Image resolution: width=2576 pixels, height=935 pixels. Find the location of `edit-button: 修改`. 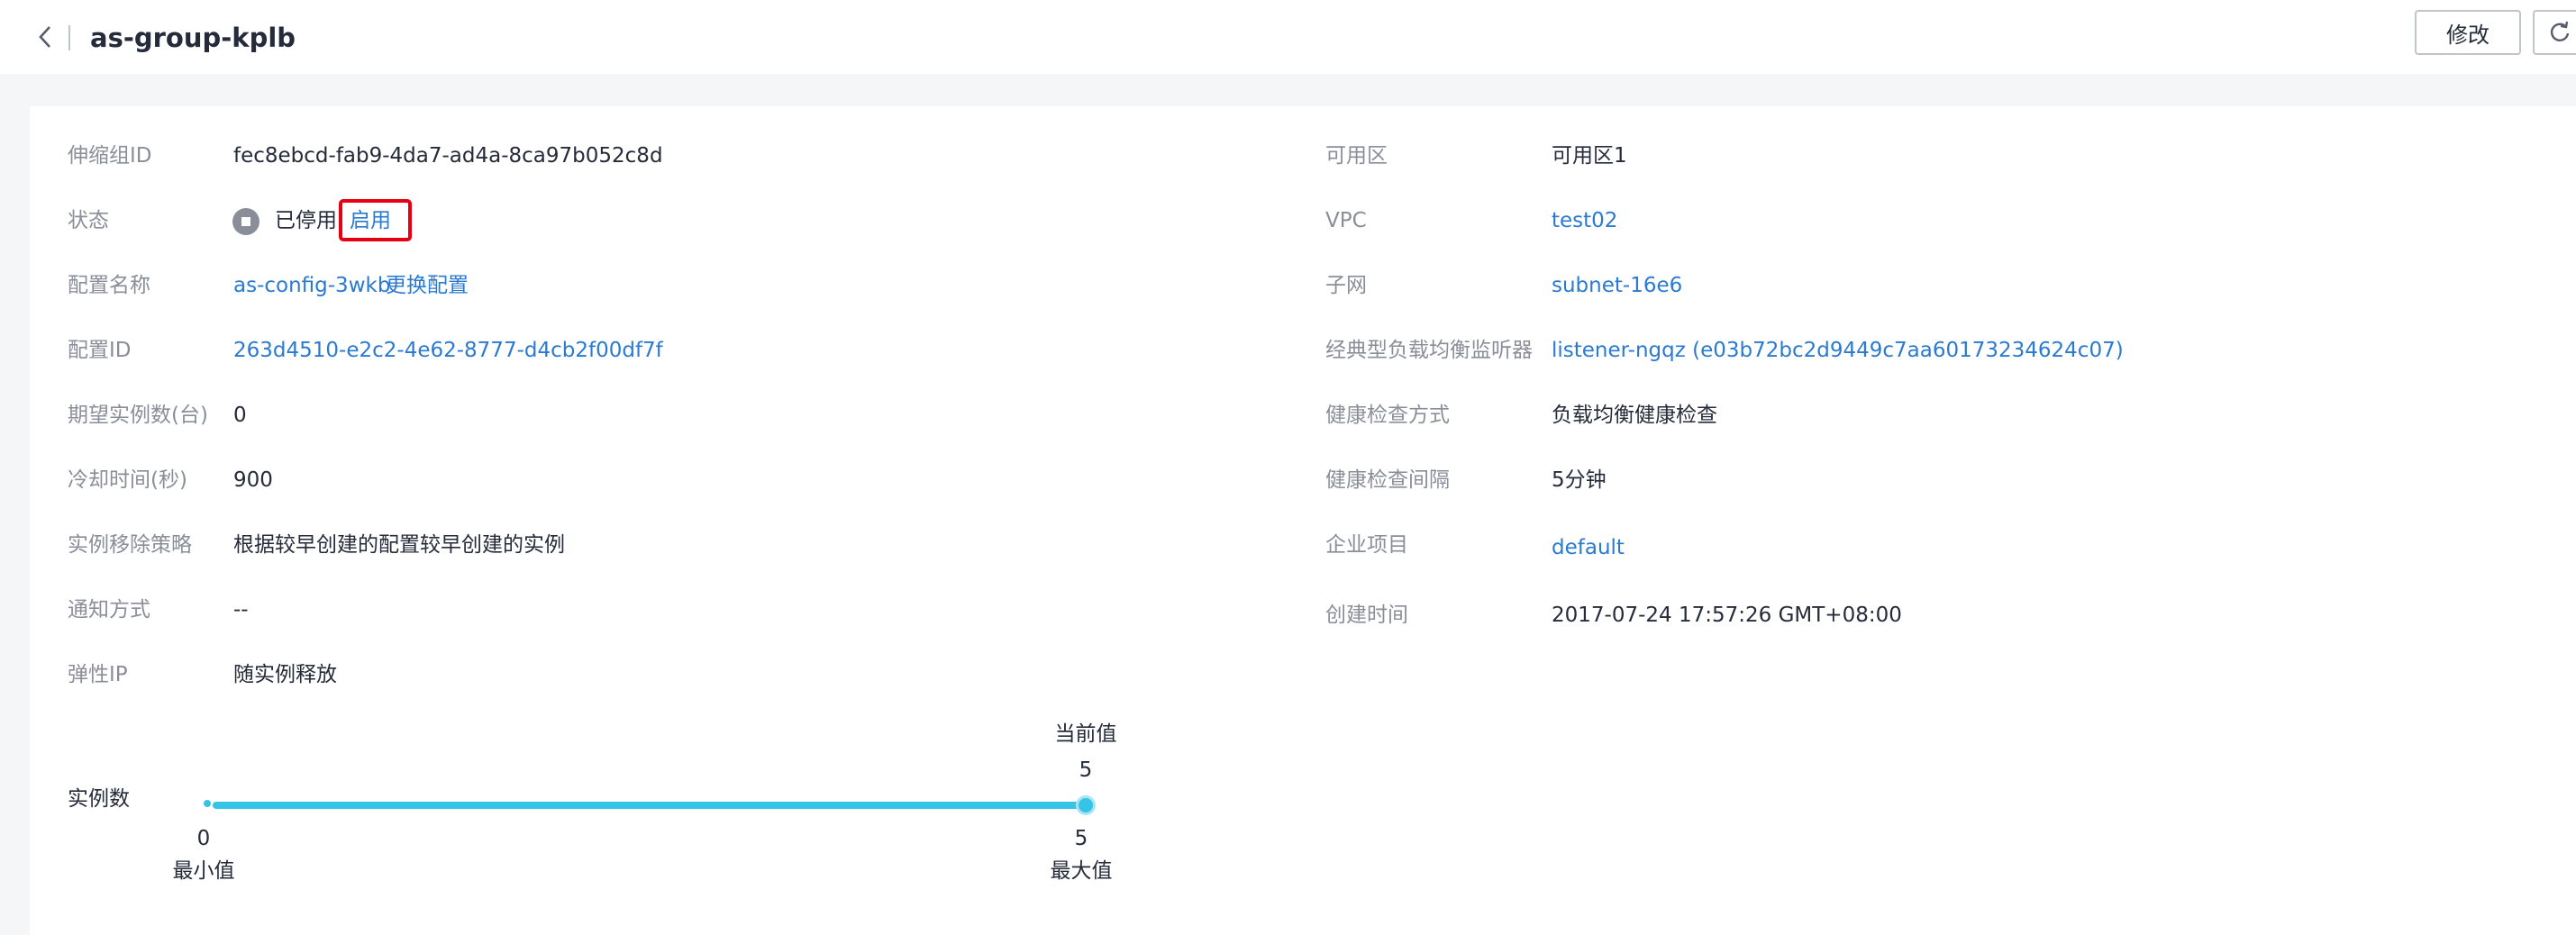

edit-button: 修改 is located at coordinates (2468, 32).